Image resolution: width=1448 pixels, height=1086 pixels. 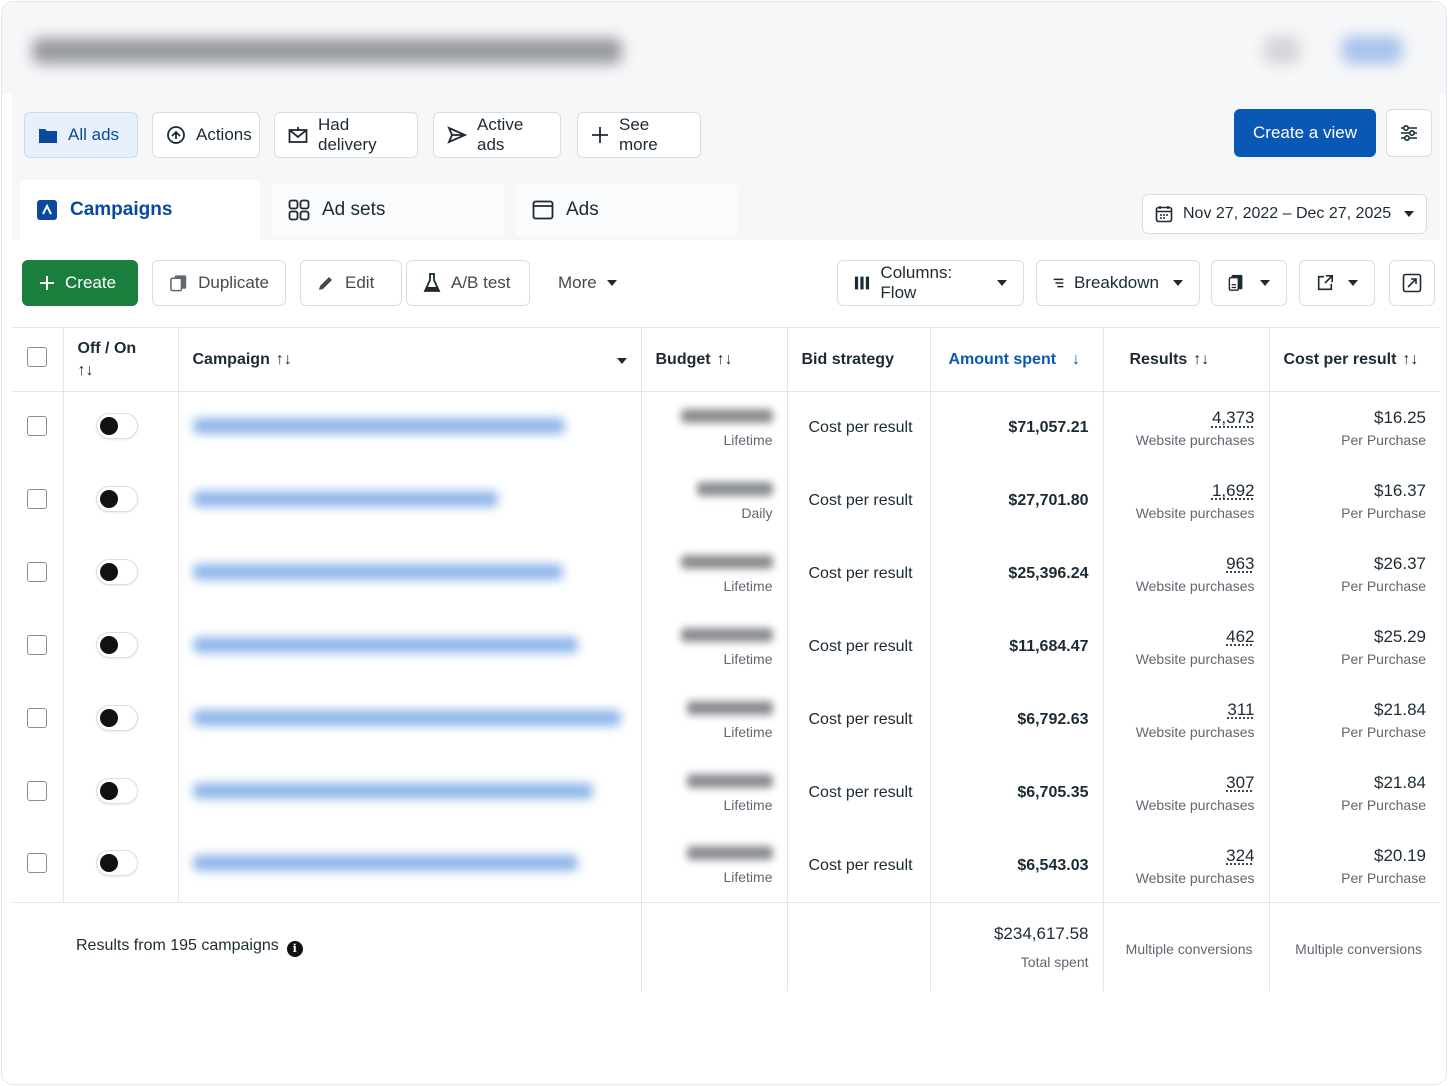 What do you see at coordinates (1017, 359) in the screenshot?
I see `header-amount-spent: Amount spent ↓` at bounding box center [1017, 359].